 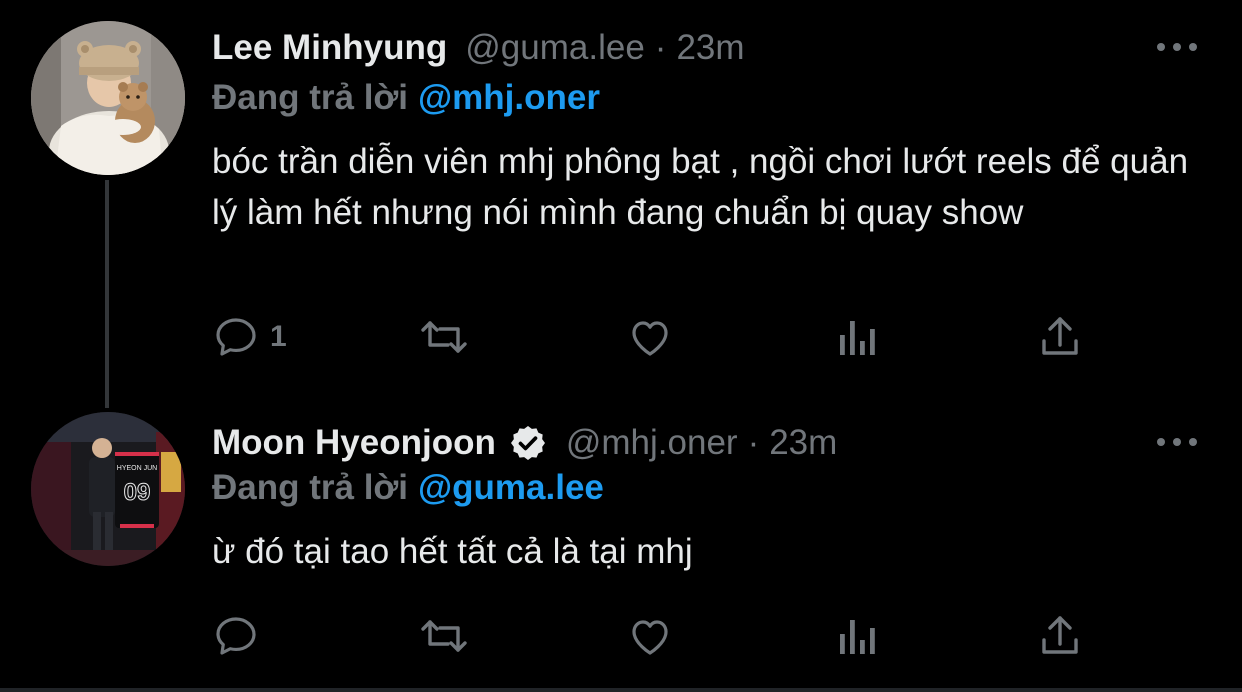 I want to click on author-handle: @guma.lee, so click(x=555, y=48).